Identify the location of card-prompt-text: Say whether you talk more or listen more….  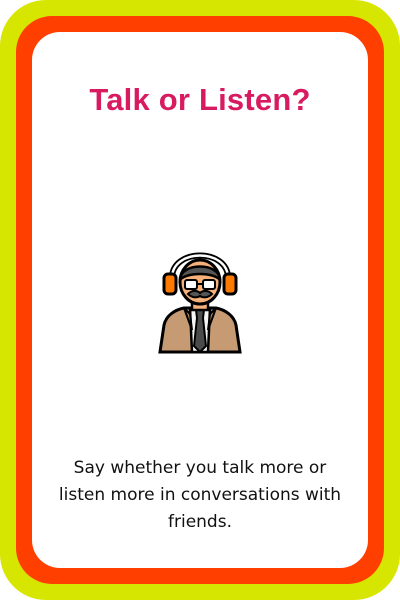
(200, 495).